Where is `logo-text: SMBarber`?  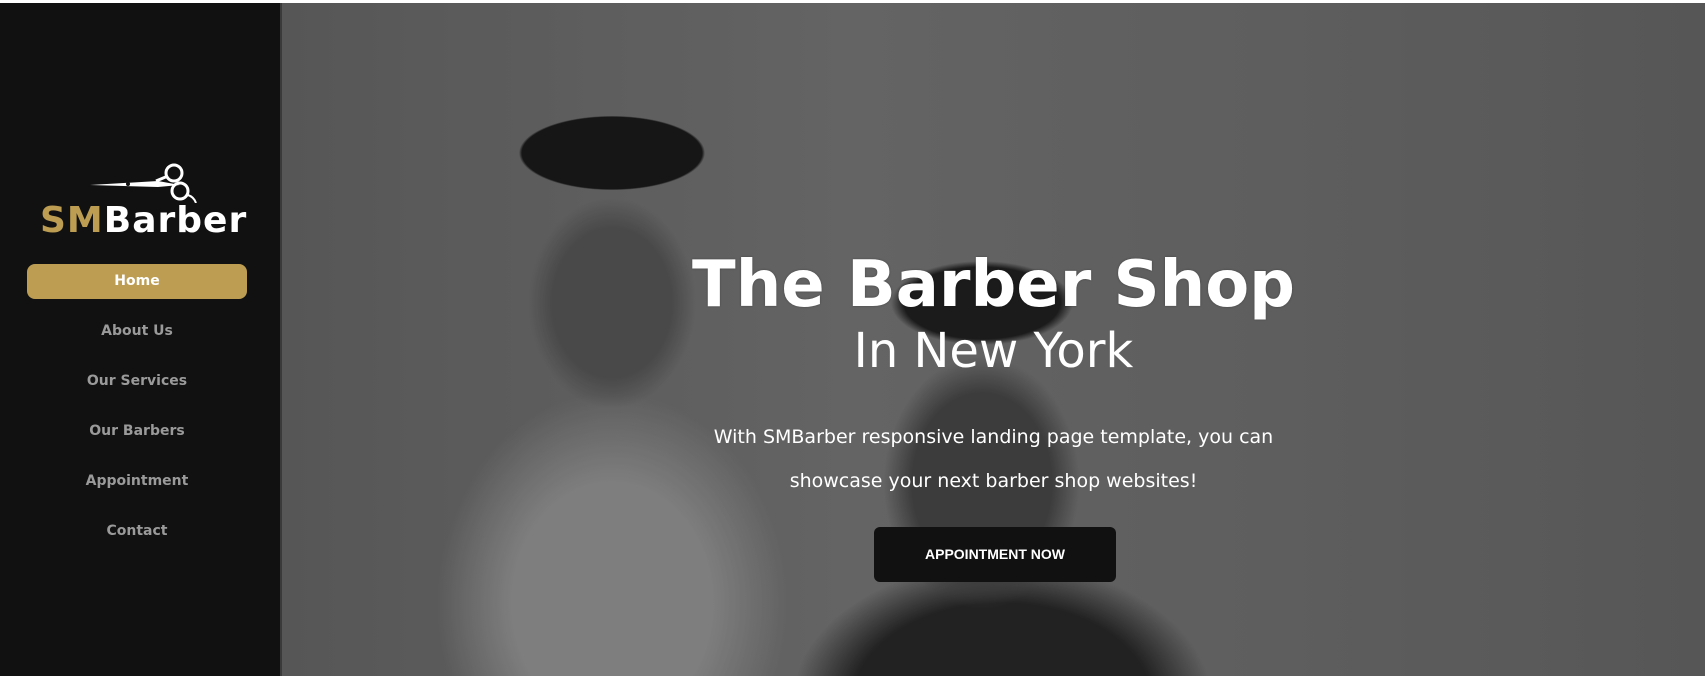
logo-text: SMBarber is located at coordinates (143, 220).